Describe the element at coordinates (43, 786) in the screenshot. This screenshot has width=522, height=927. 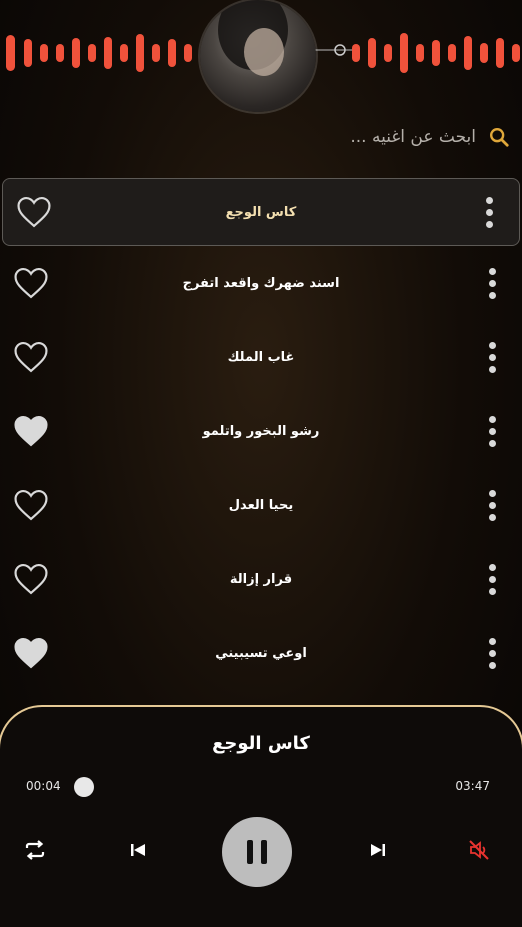
I see `current-time: 00:04` at that location.